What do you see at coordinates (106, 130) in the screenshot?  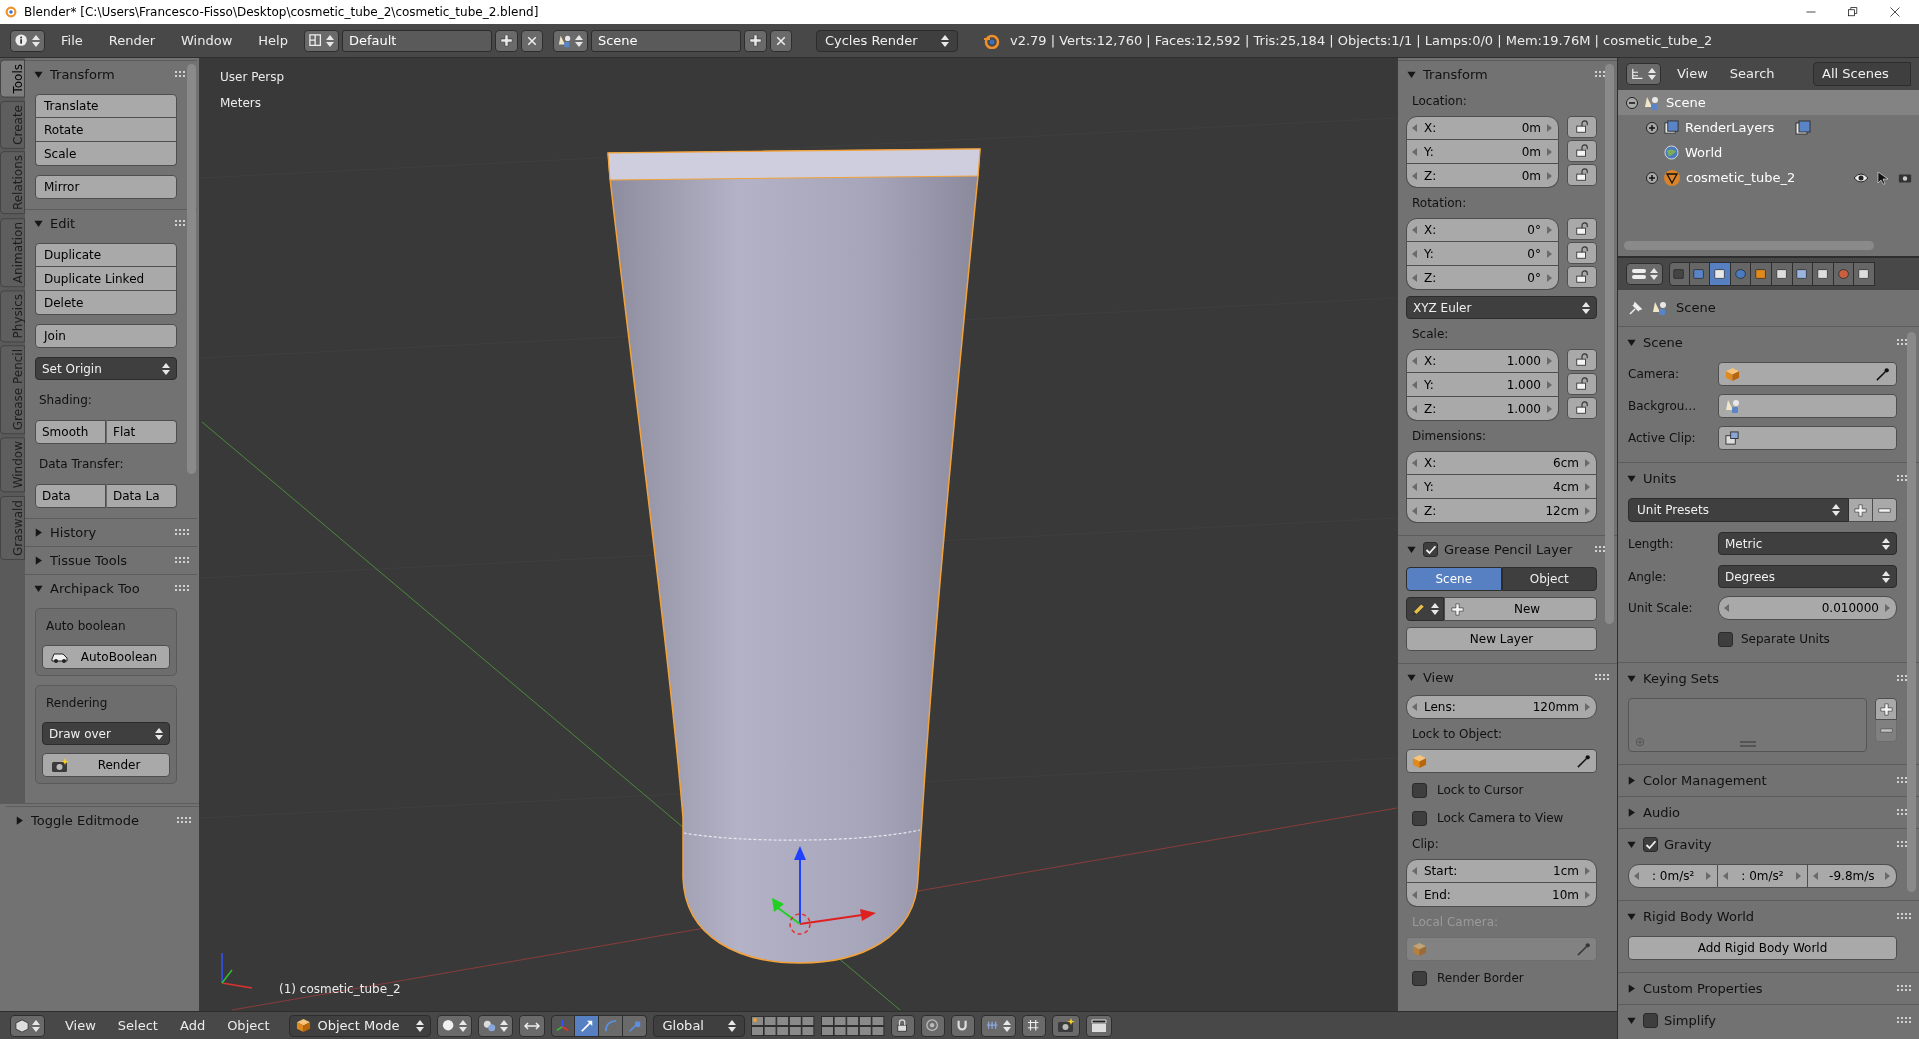 I see `tool-button: Rotate` at bounding box center [106, 130].